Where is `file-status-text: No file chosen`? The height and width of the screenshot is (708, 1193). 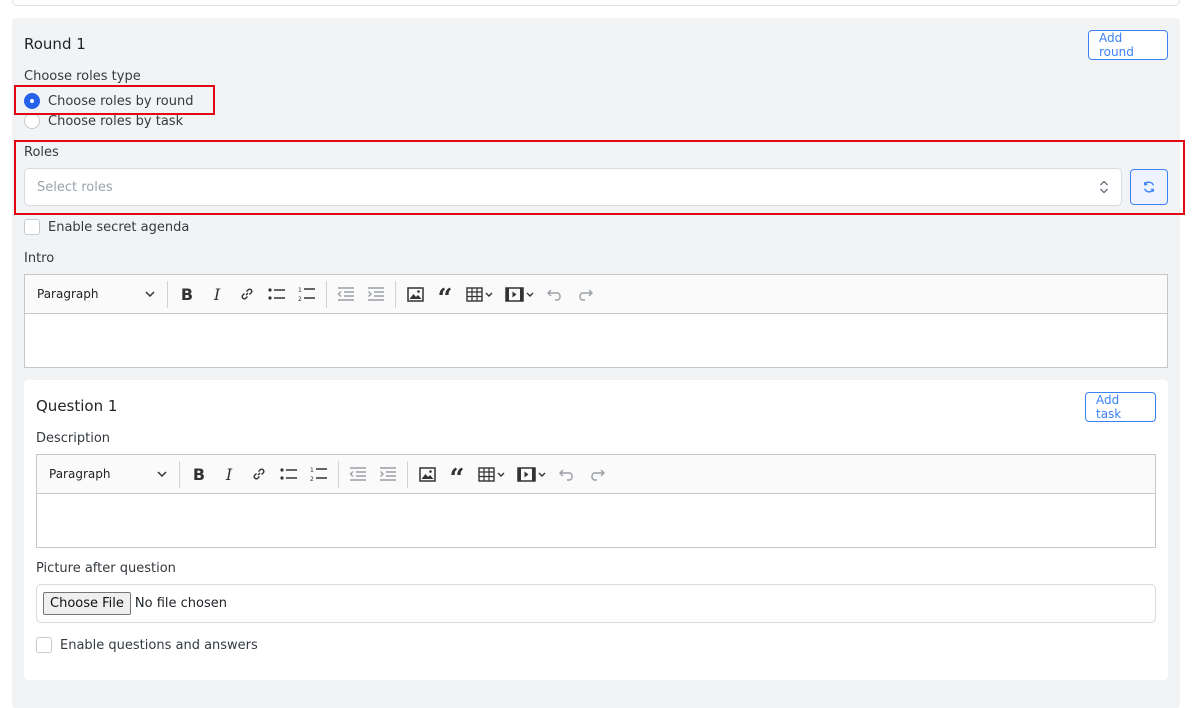 file-status-text: No file chosen is located at coordinates (180, 603).